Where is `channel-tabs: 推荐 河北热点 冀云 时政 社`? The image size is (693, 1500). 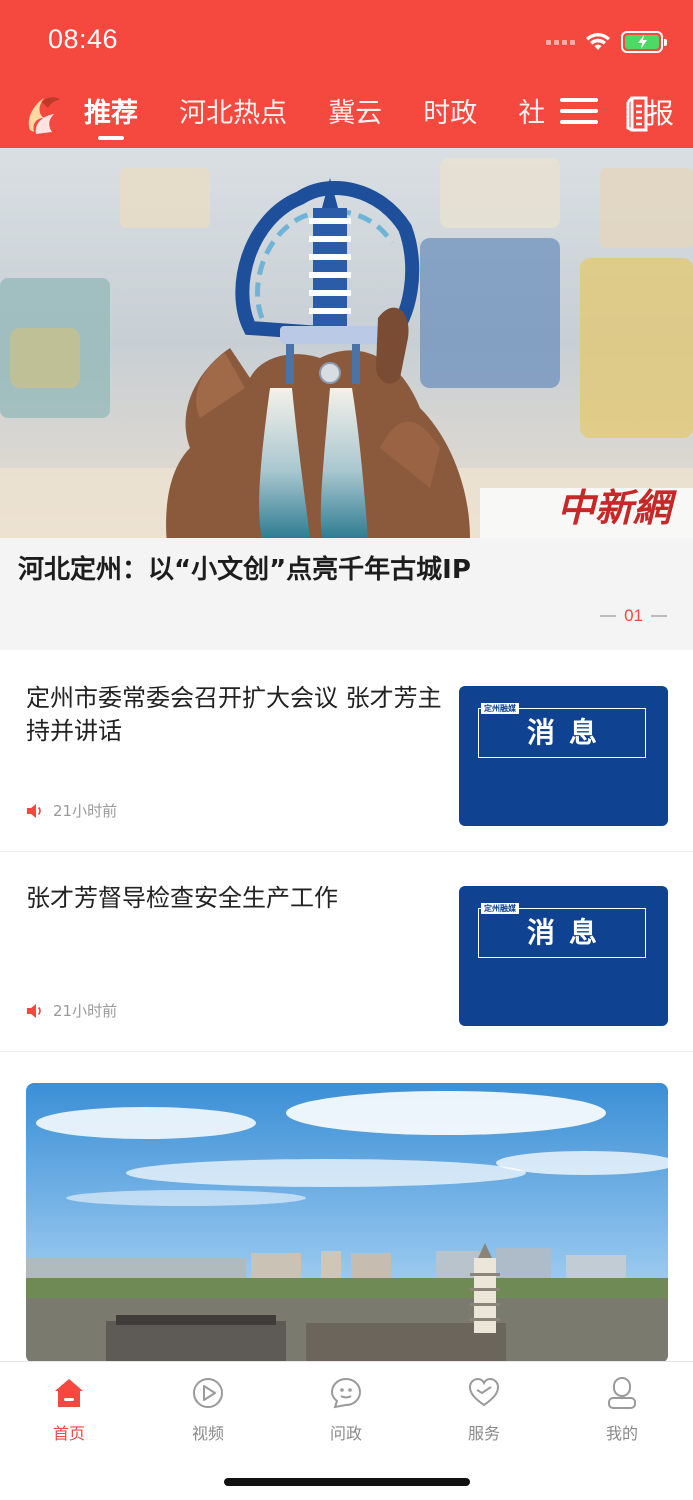 channel-tabs: 推荐 河北热点 冀云 时政 社 is located at coordinates (314, 120).